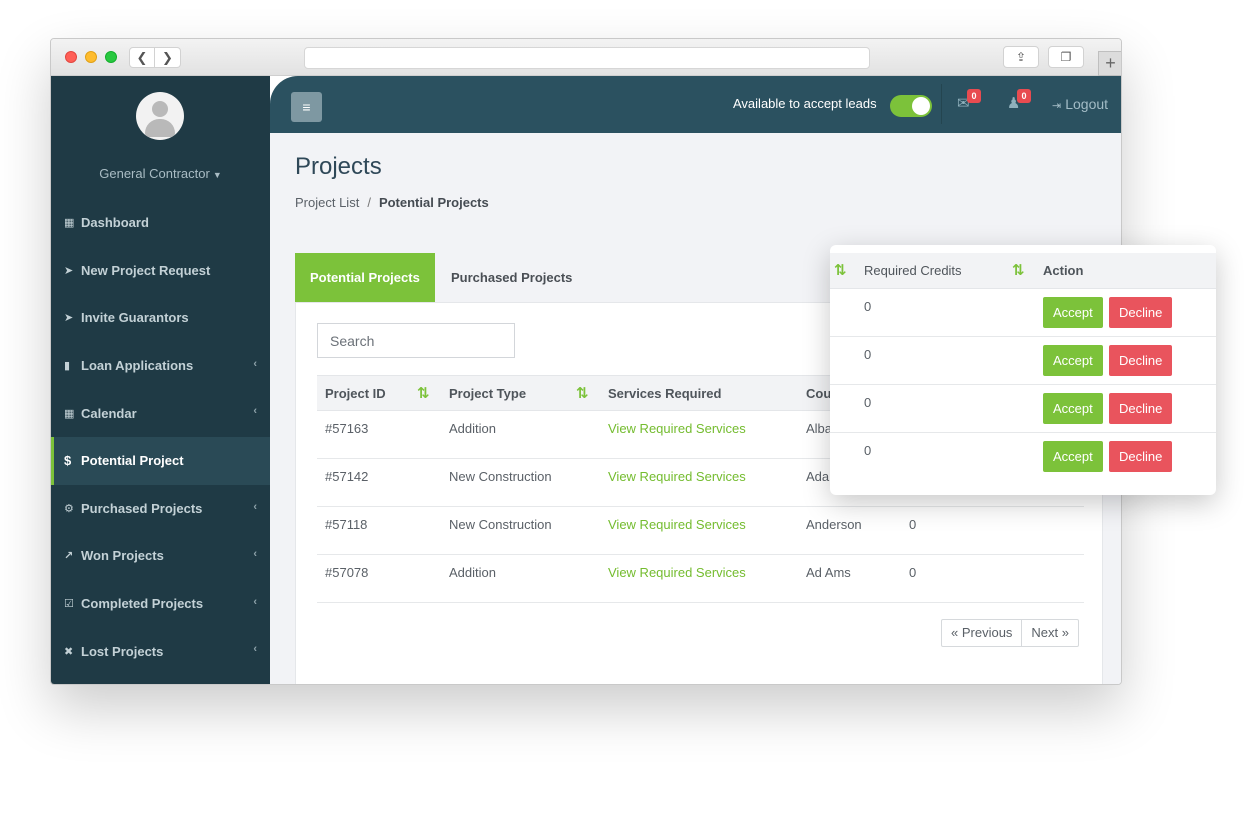 Image resolution: width=1250 pixels, height=817 pixels. What do you see at coordinates (805, 103) in the screenshot?
I see `availability-label: Available to accept leads` at bounding box center [805, 103].